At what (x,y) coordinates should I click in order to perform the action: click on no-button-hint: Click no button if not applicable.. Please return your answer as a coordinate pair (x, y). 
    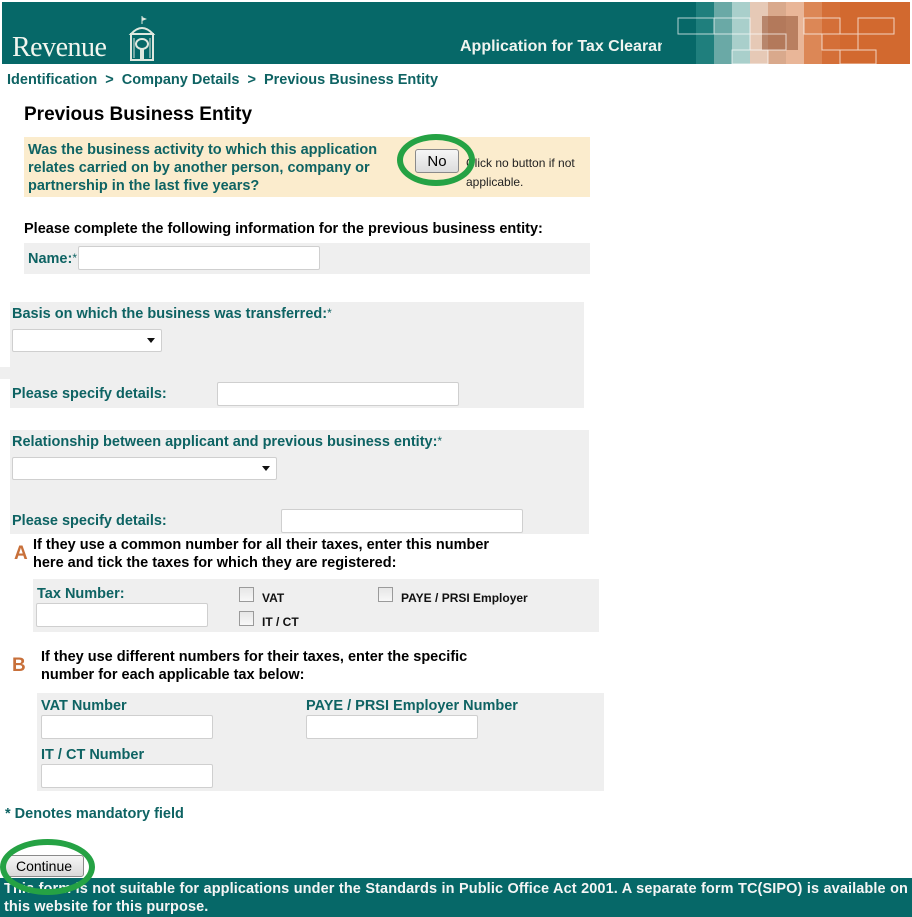
    Looking at the image, I should click on (520, 172).